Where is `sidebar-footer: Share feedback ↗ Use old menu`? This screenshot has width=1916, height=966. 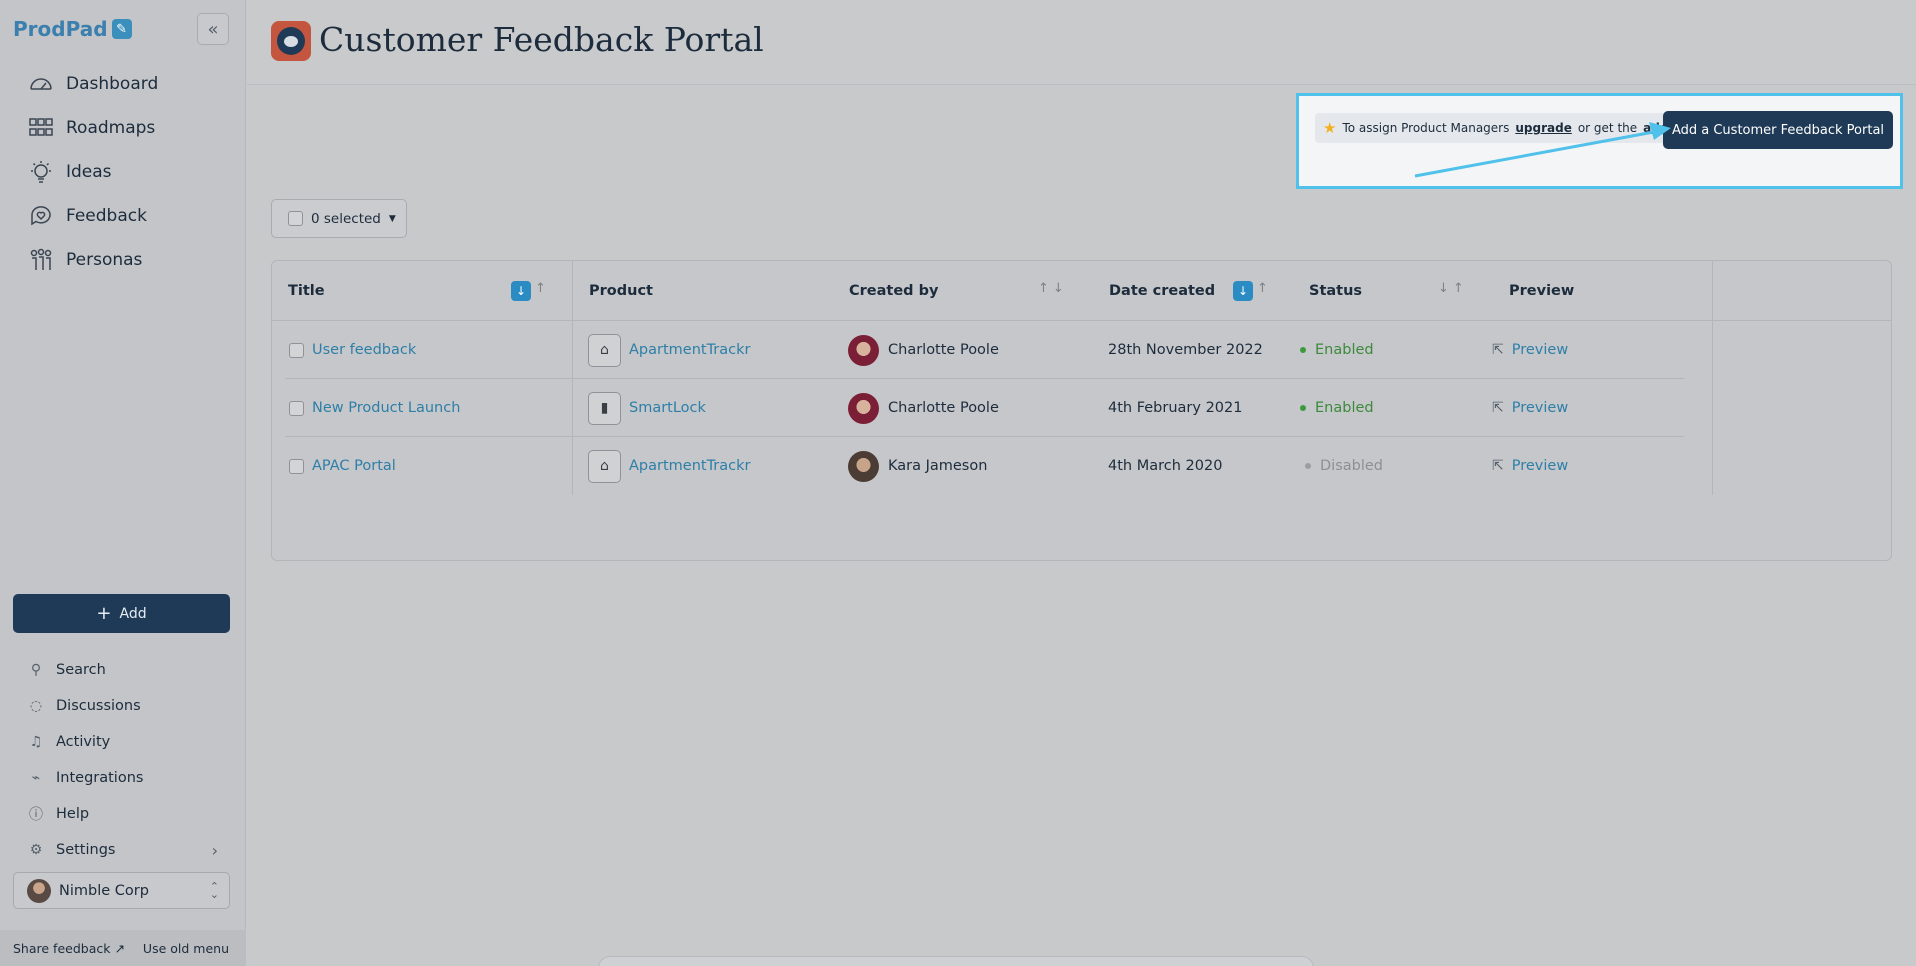 sidebar-footer: Share feedback ↗ Use old menu is located at coordinates (123, 948).